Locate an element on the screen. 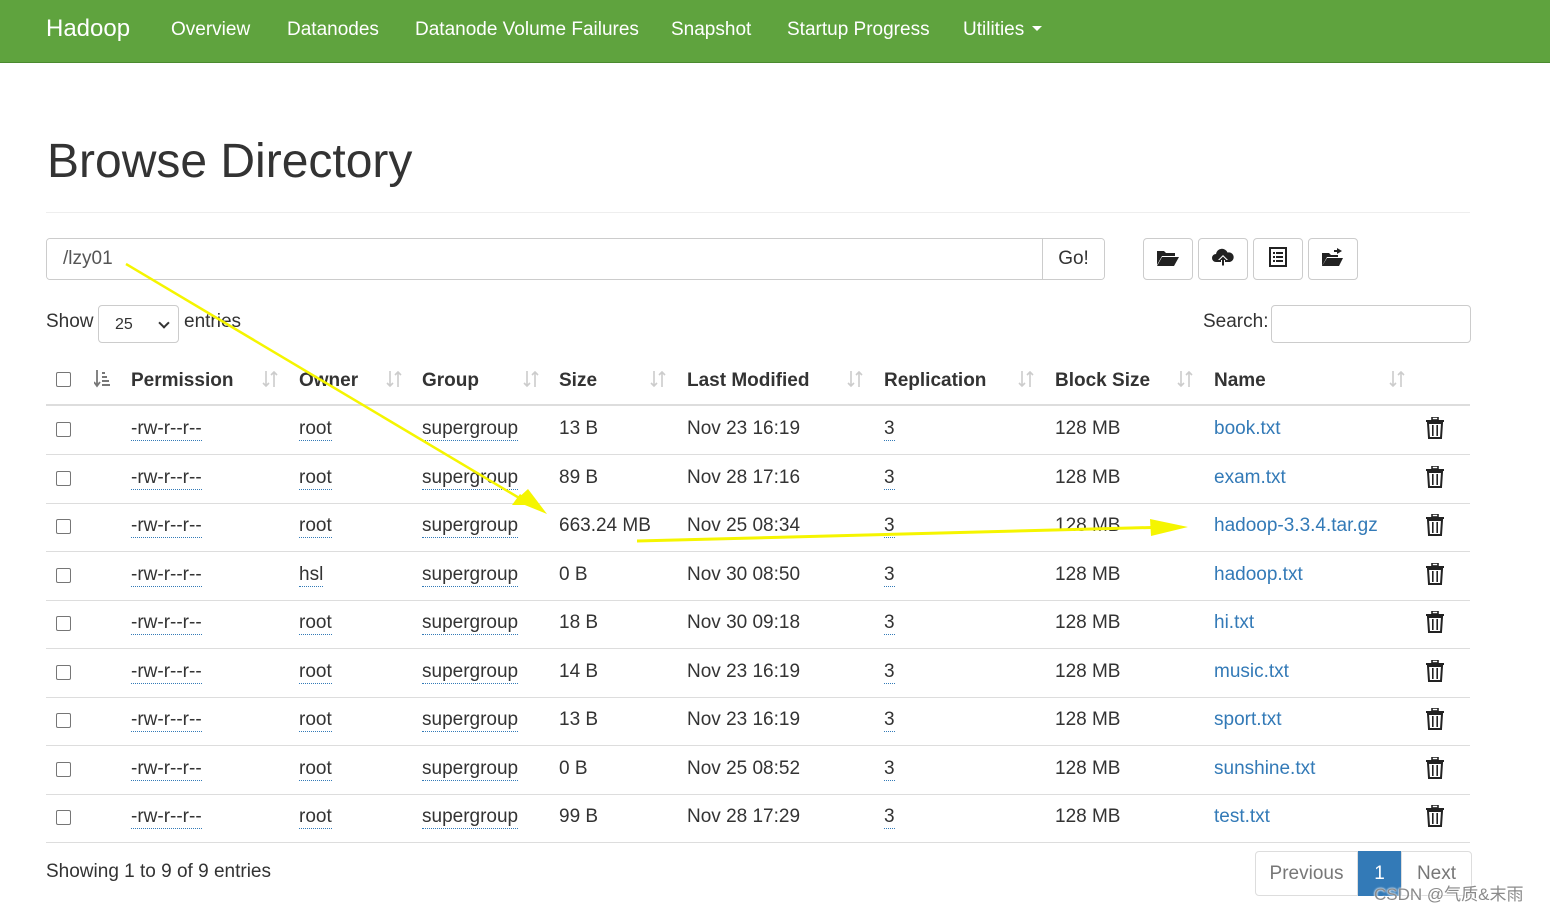 The image size is (1550, 909). owner-cell: hsl is located at coordinates (311, 575).